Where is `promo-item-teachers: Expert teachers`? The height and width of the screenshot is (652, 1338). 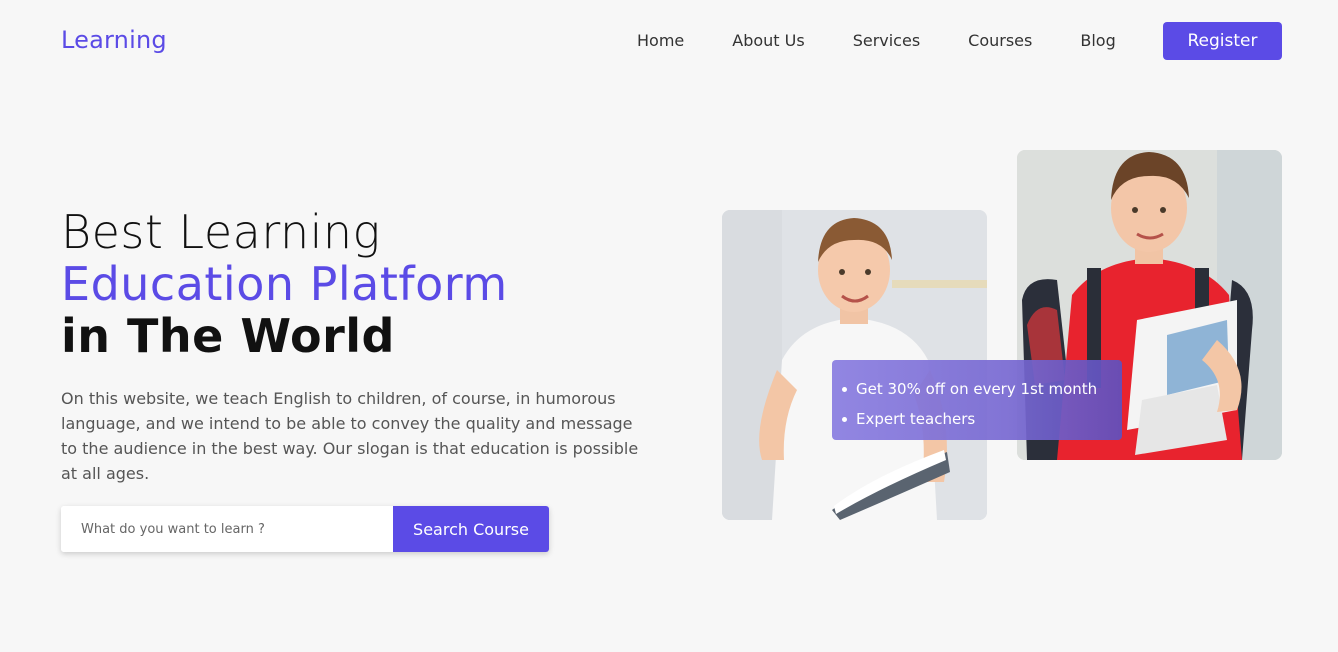 promo-item-teachers: Expert teachers is located at coordinates (982, 419).